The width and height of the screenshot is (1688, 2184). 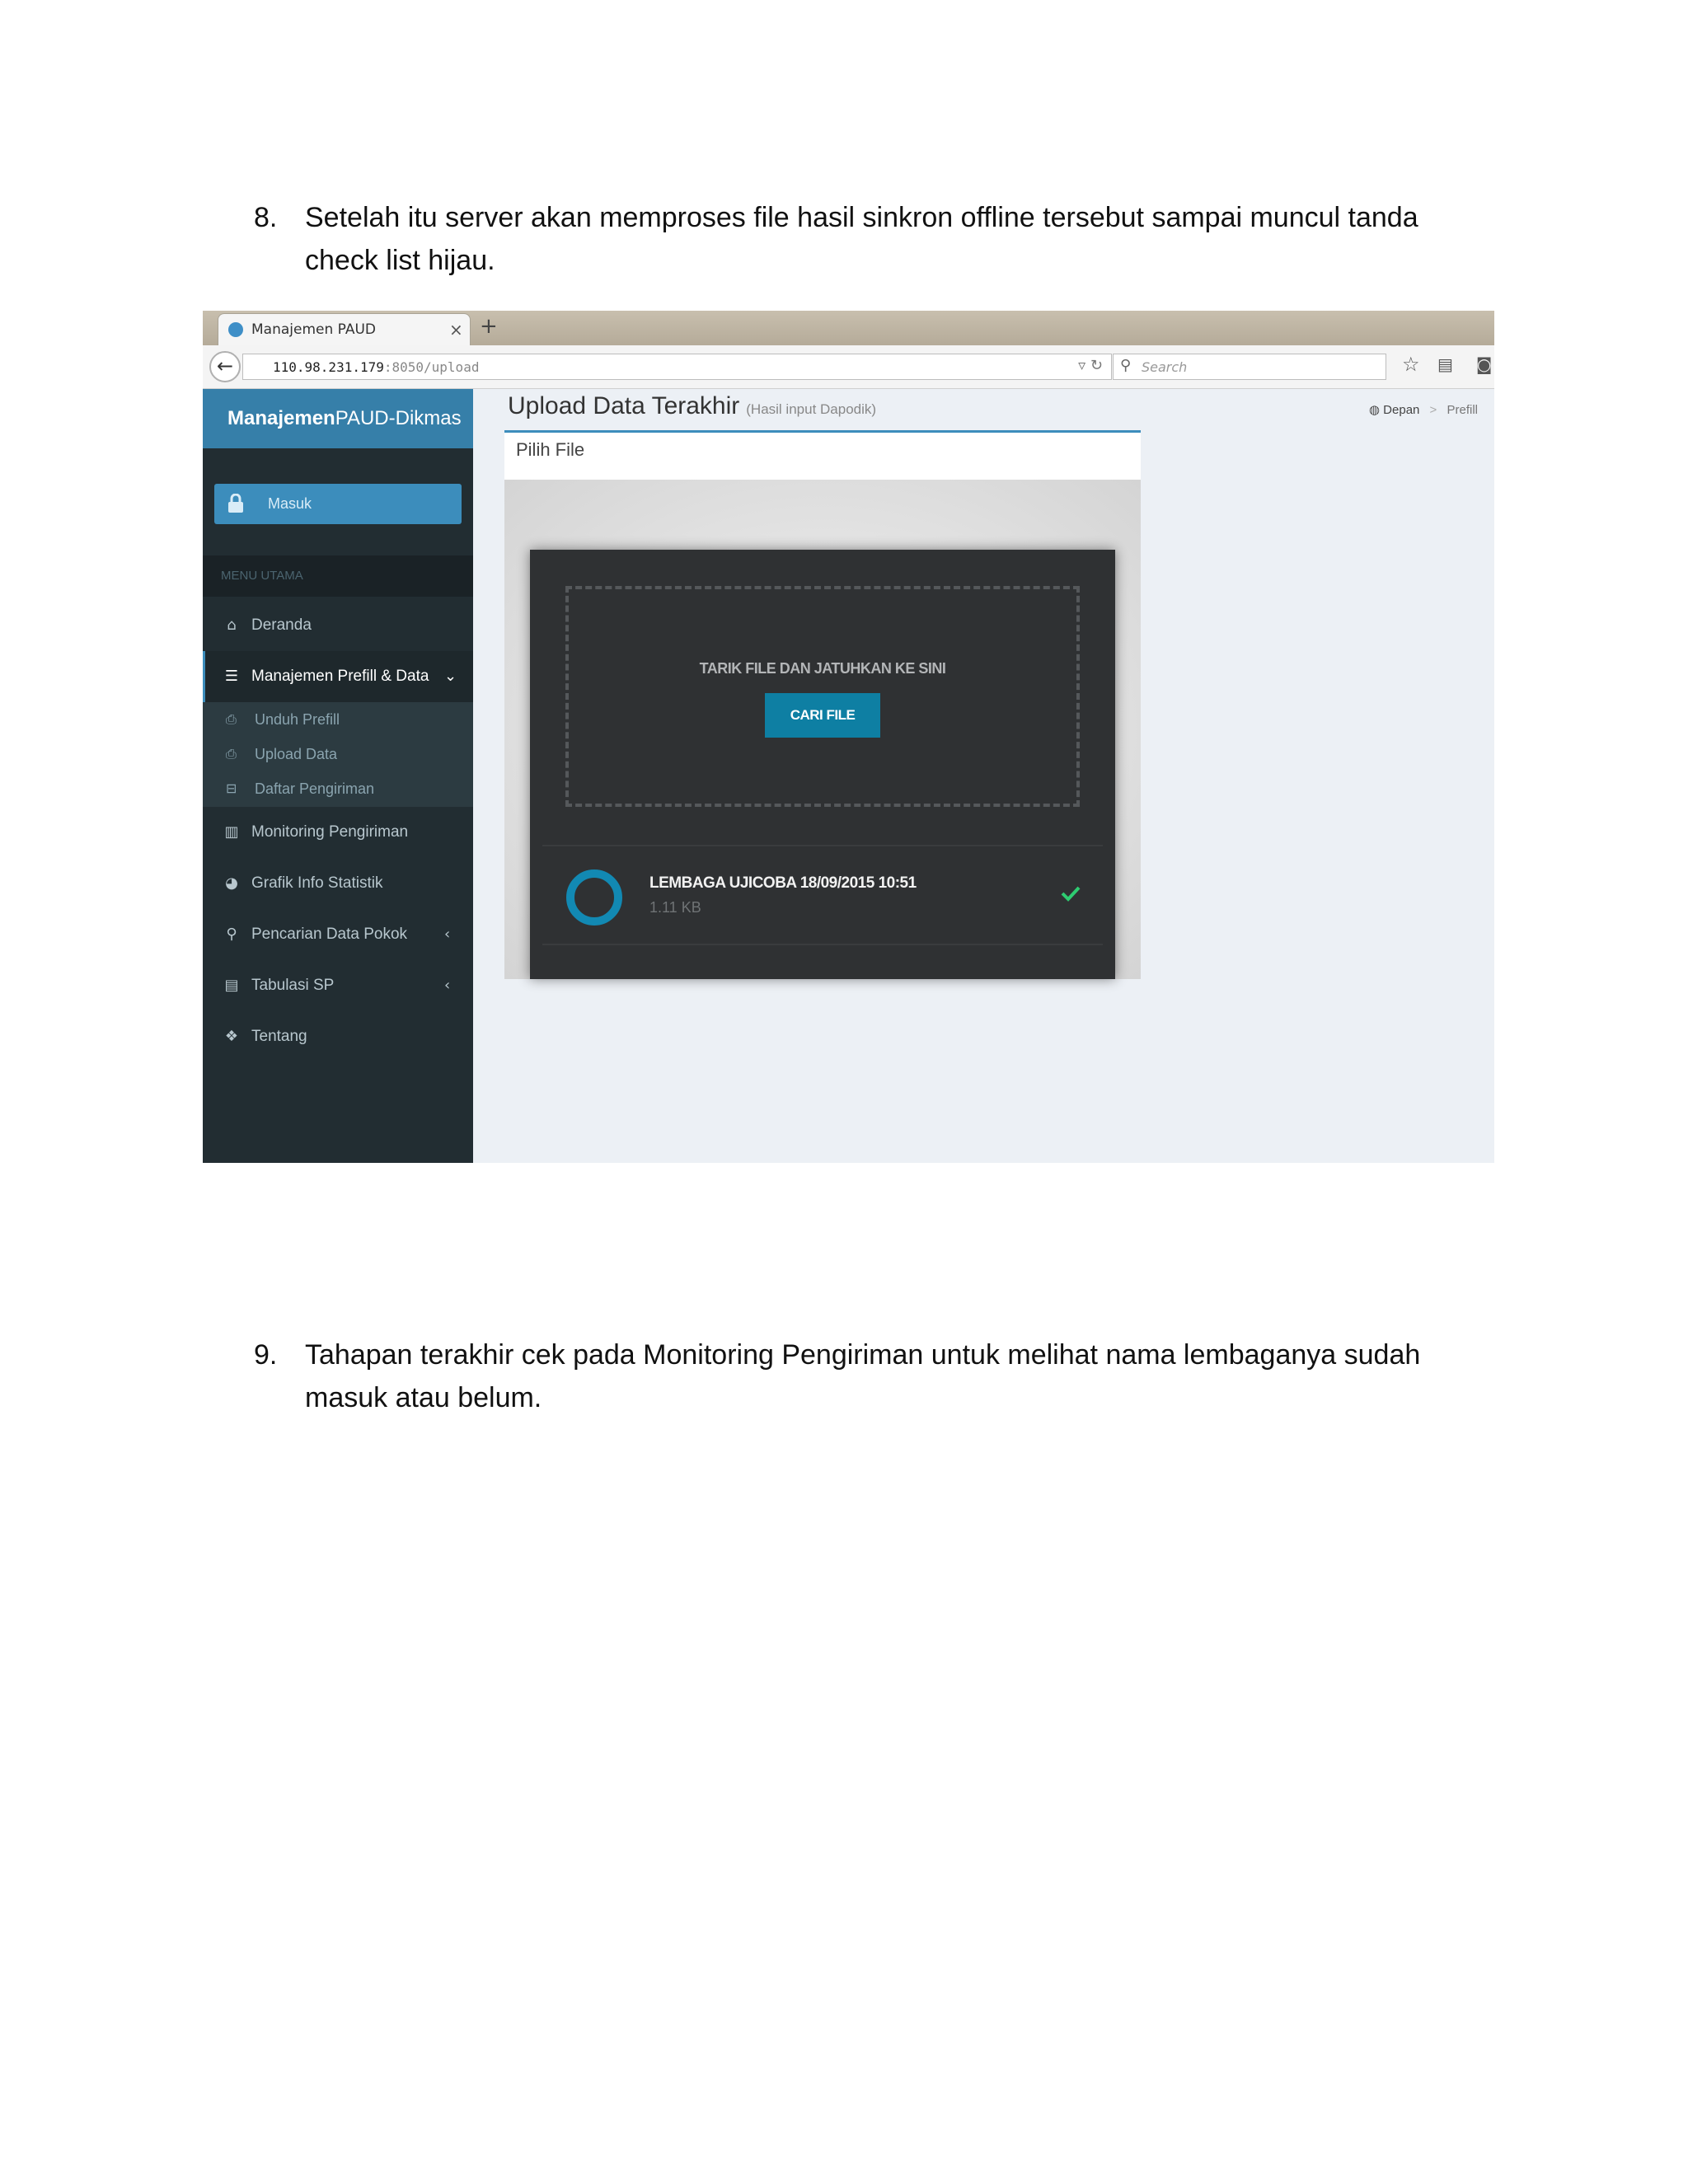 What do you see at coordinates (232, 788) in the screenshot?
I see `inbox-icon: ⊟` at bounding box center [232, 788].